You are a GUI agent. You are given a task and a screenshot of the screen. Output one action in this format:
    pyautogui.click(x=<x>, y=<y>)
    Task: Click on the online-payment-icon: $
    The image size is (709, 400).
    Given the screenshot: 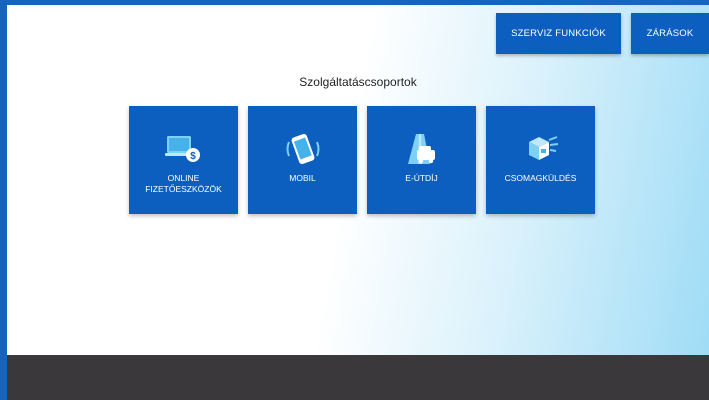 What is the action you would take?
    pyautogui.click(x=184, y=149)
    